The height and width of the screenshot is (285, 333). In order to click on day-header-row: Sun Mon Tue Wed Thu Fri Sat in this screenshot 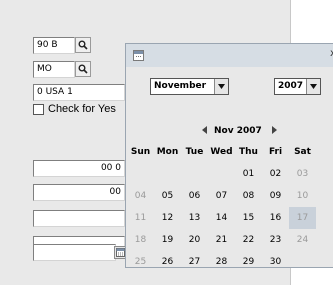, I will do `click(230, 152)`.